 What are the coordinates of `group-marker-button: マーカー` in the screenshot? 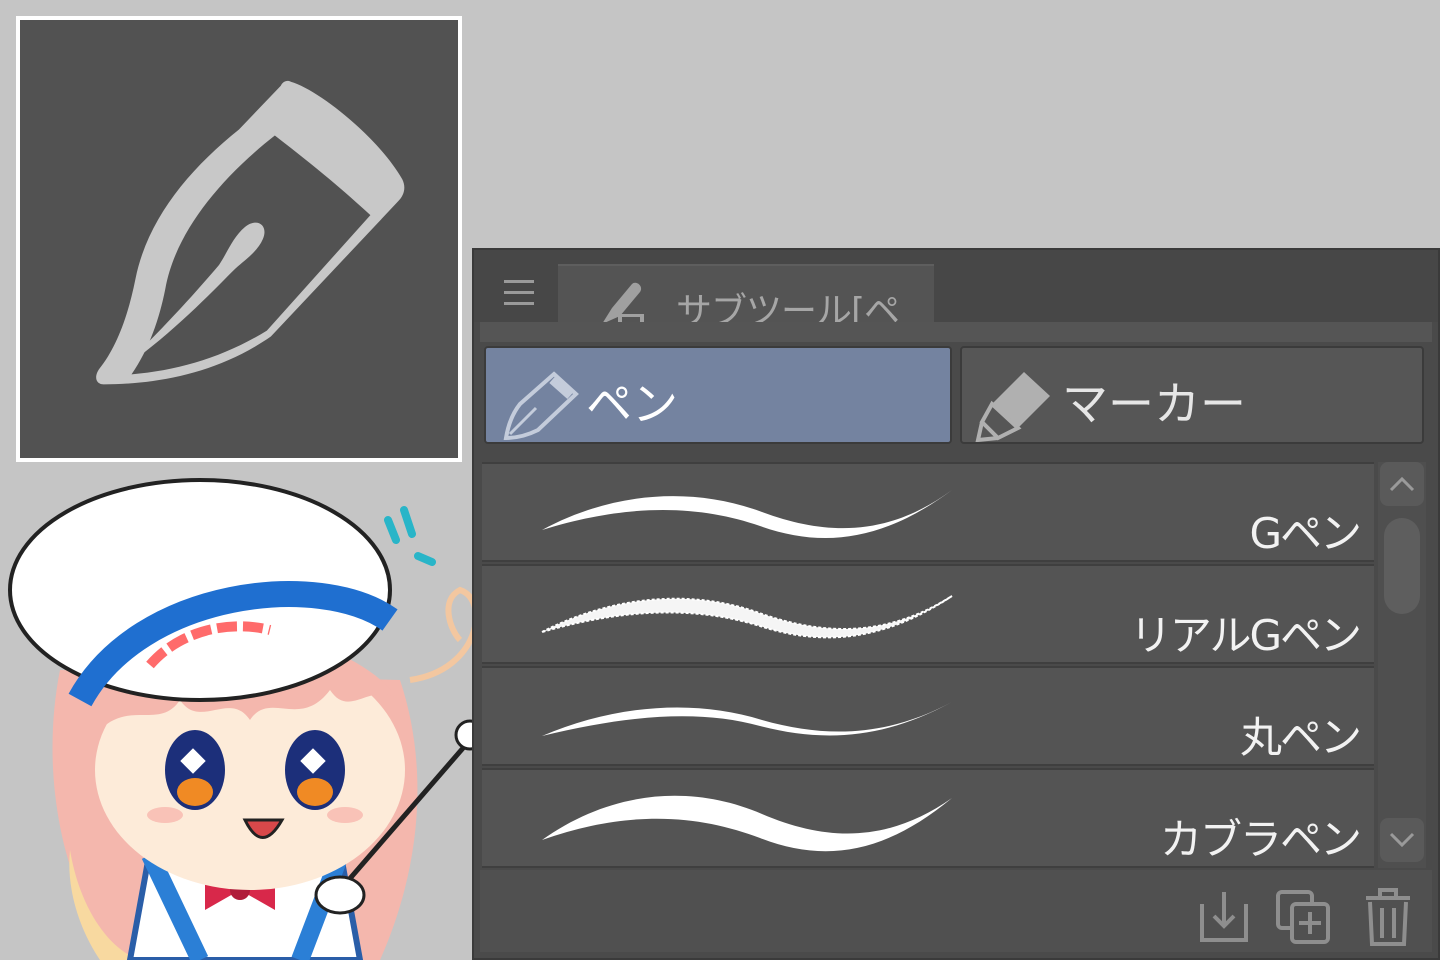 It's located at (1192, 395).